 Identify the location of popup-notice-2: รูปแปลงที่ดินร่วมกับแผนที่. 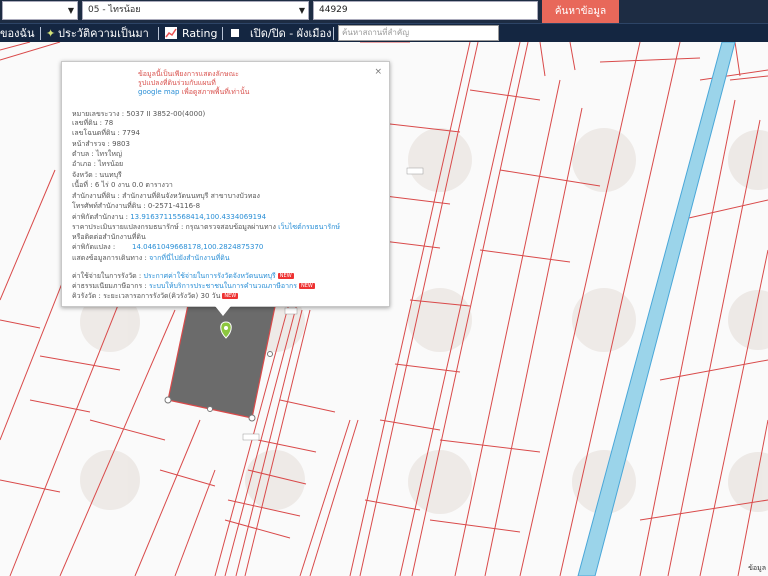
(177, 83).